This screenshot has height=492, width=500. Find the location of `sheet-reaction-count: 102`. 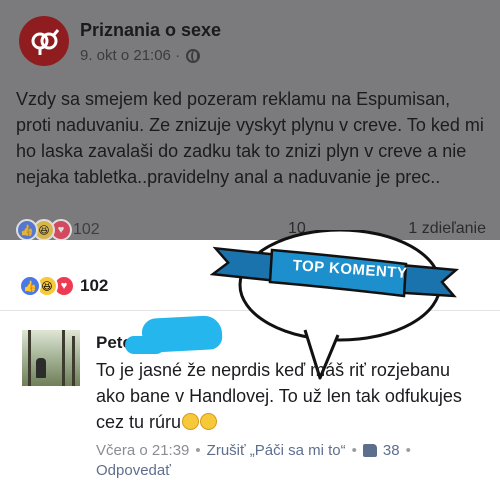

sheet-reaction-count: 102 is located at coordinates (94, 285).